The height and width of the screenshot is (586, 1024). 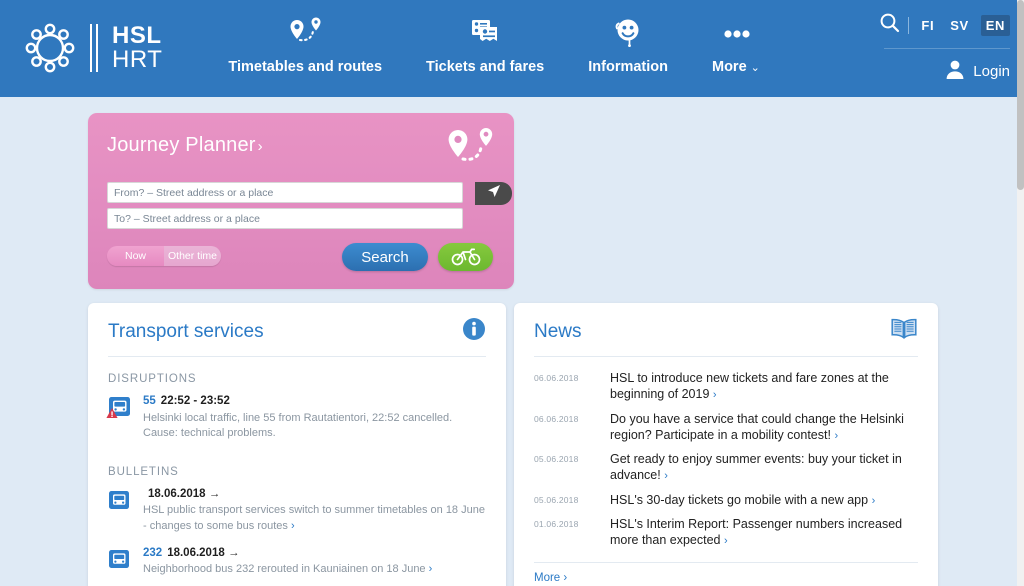 What do you see at coordinates (755, 68) in the screenshot?
I see `chevron-down-icon: ⌄` at bounding box center [755, 68].